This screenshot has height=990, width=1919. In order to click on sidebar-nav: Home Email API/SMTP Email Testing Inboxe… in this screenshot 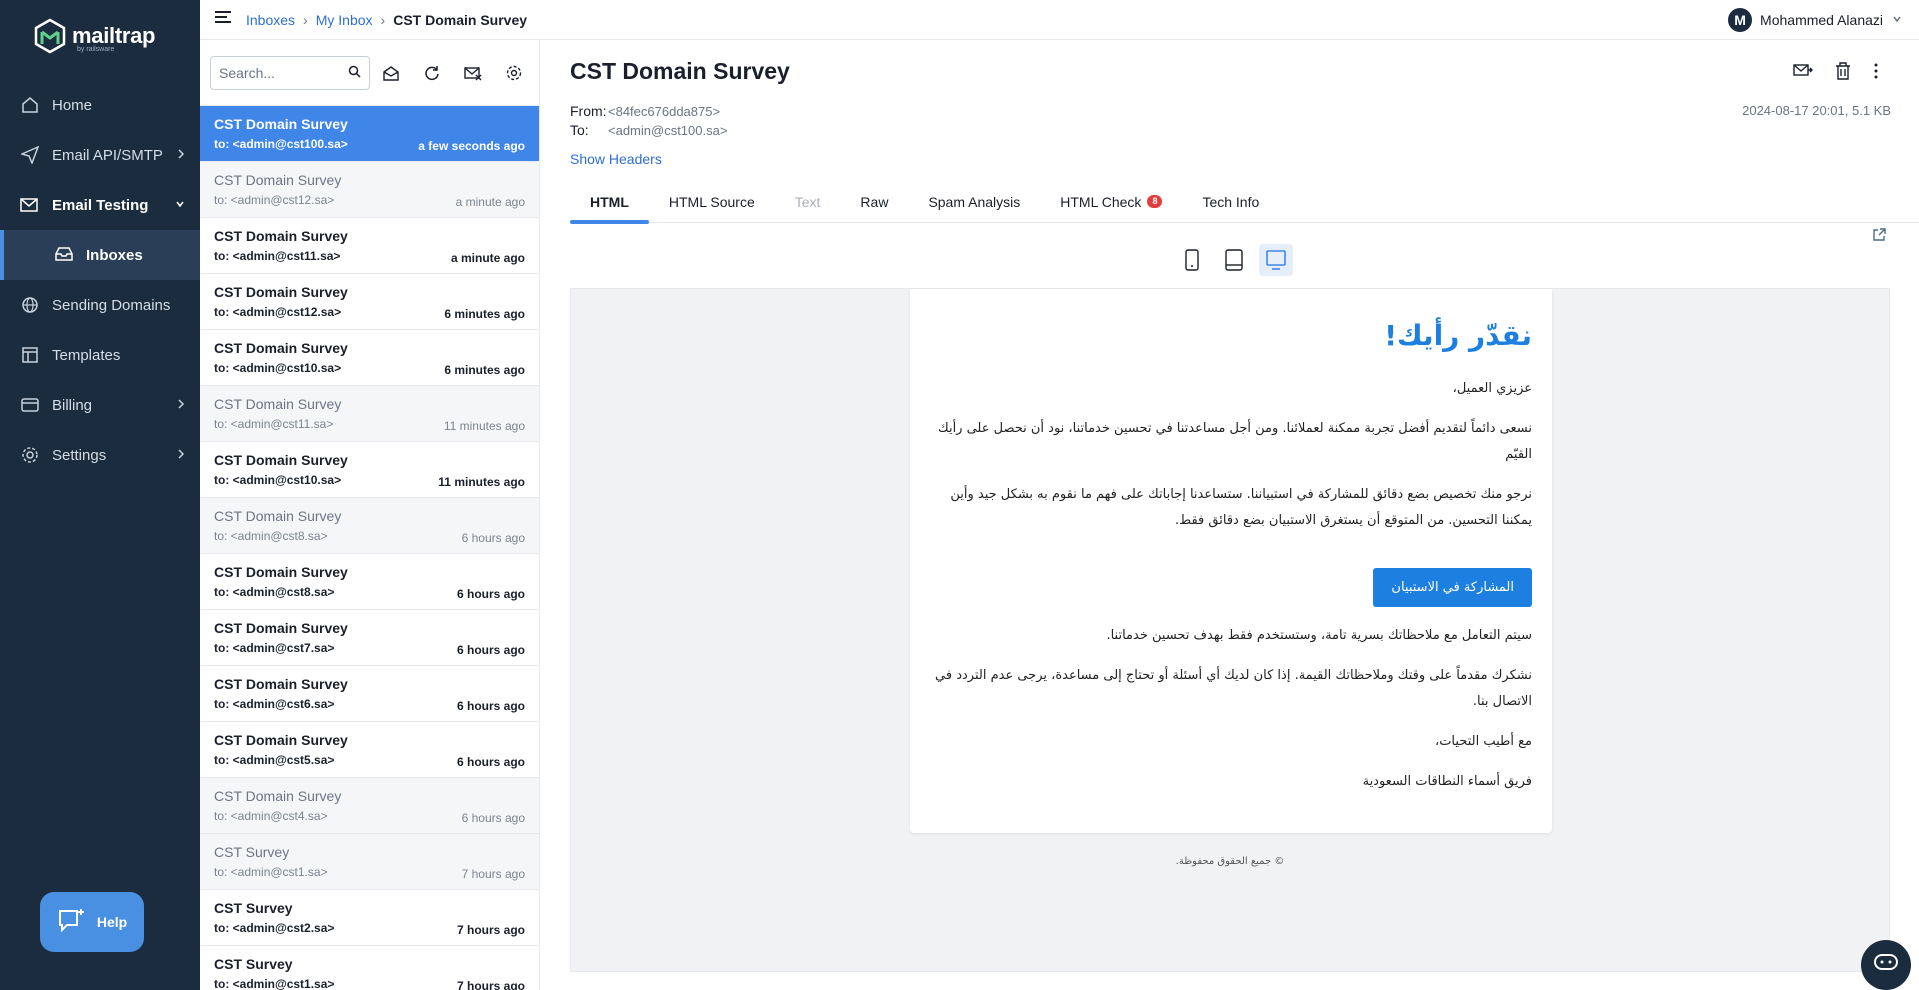, I will do `click(100, 280)`.